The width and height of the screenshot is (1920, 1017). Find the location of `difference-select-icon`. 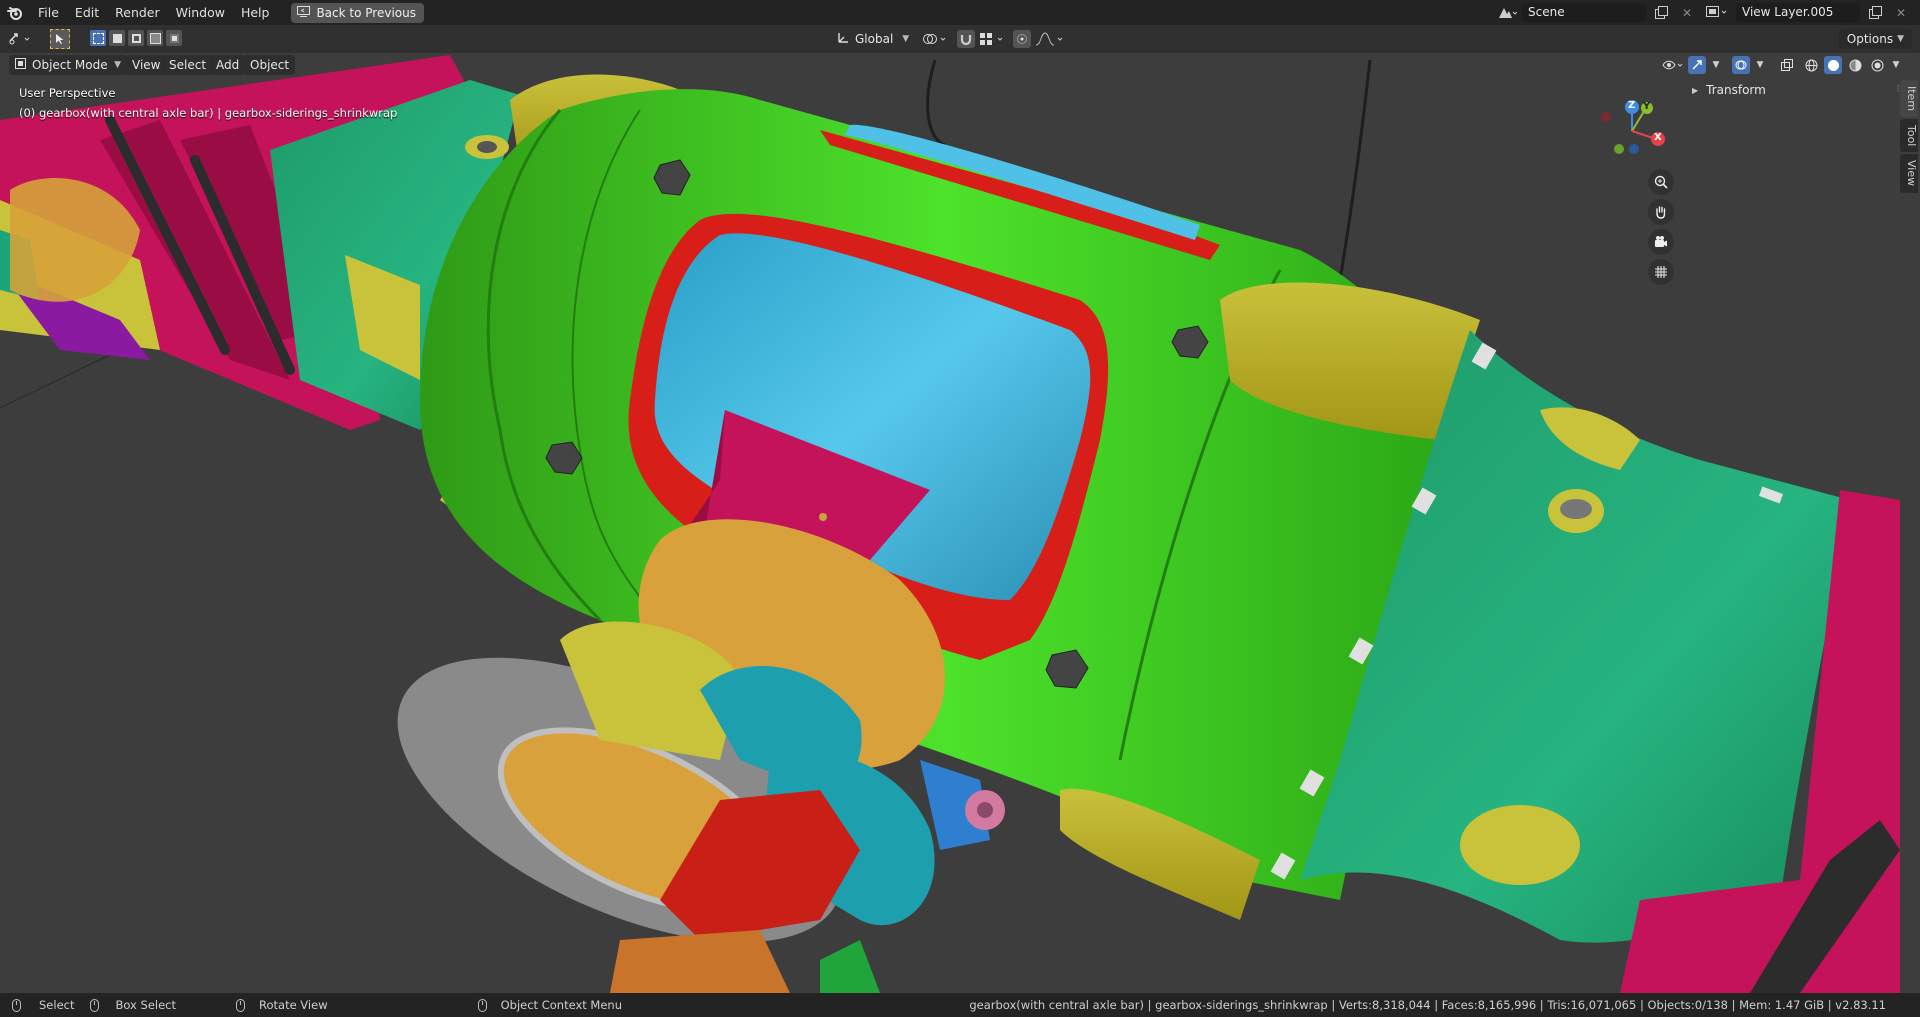

difference-select-icon is located at coordinates (155, 38).